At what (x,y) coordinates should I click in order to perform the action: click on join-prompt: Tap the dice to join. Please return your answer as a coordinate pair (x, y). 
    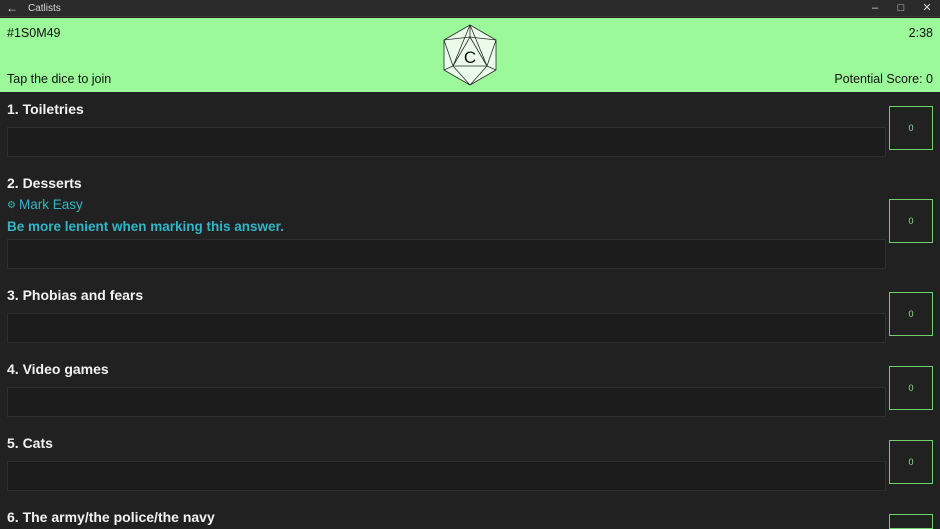
    Looking at the image, I should click on (59, 79).